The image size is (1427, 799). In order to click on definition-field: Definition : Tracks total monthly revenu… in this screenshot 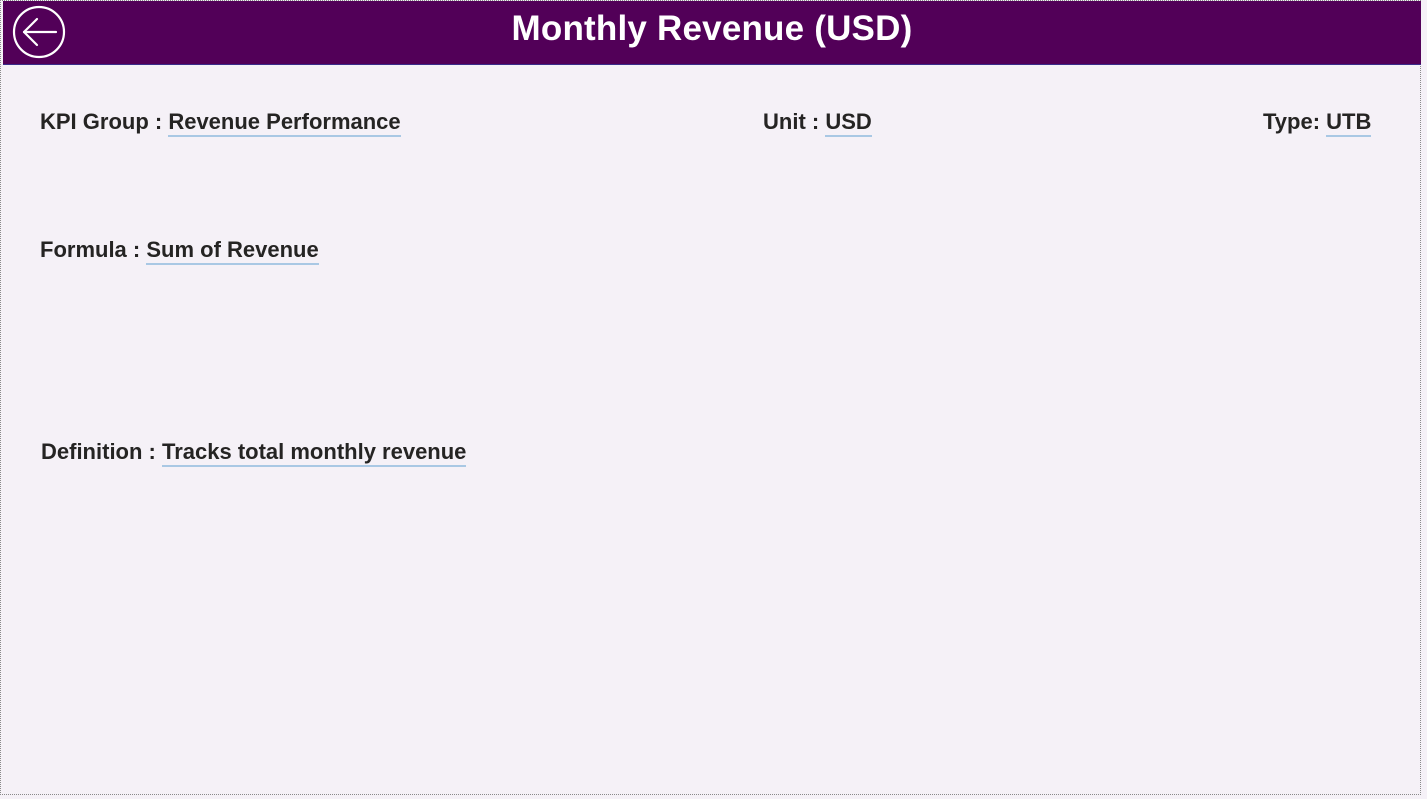, I will do `click(254, 453)`.